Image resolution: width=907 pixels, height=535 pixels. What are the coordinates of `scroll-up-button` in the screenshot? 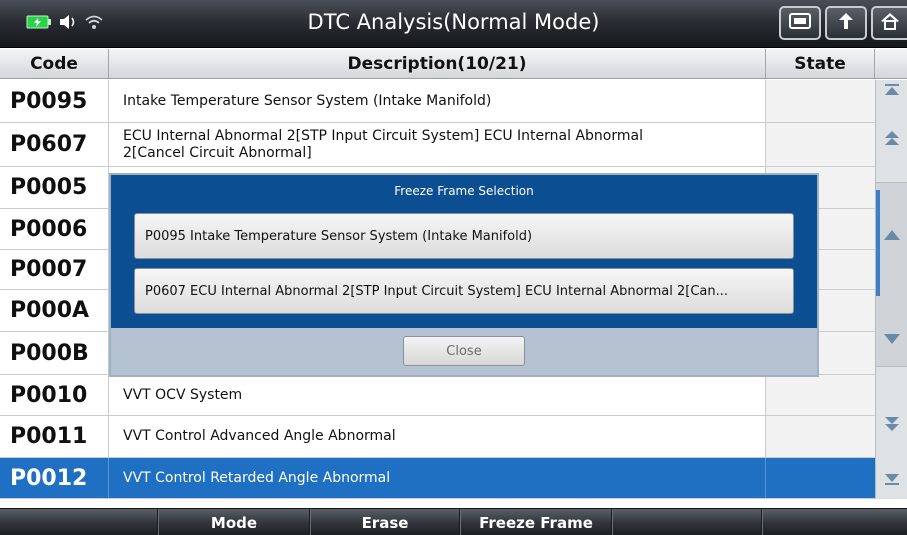 It's located at (891, 236).